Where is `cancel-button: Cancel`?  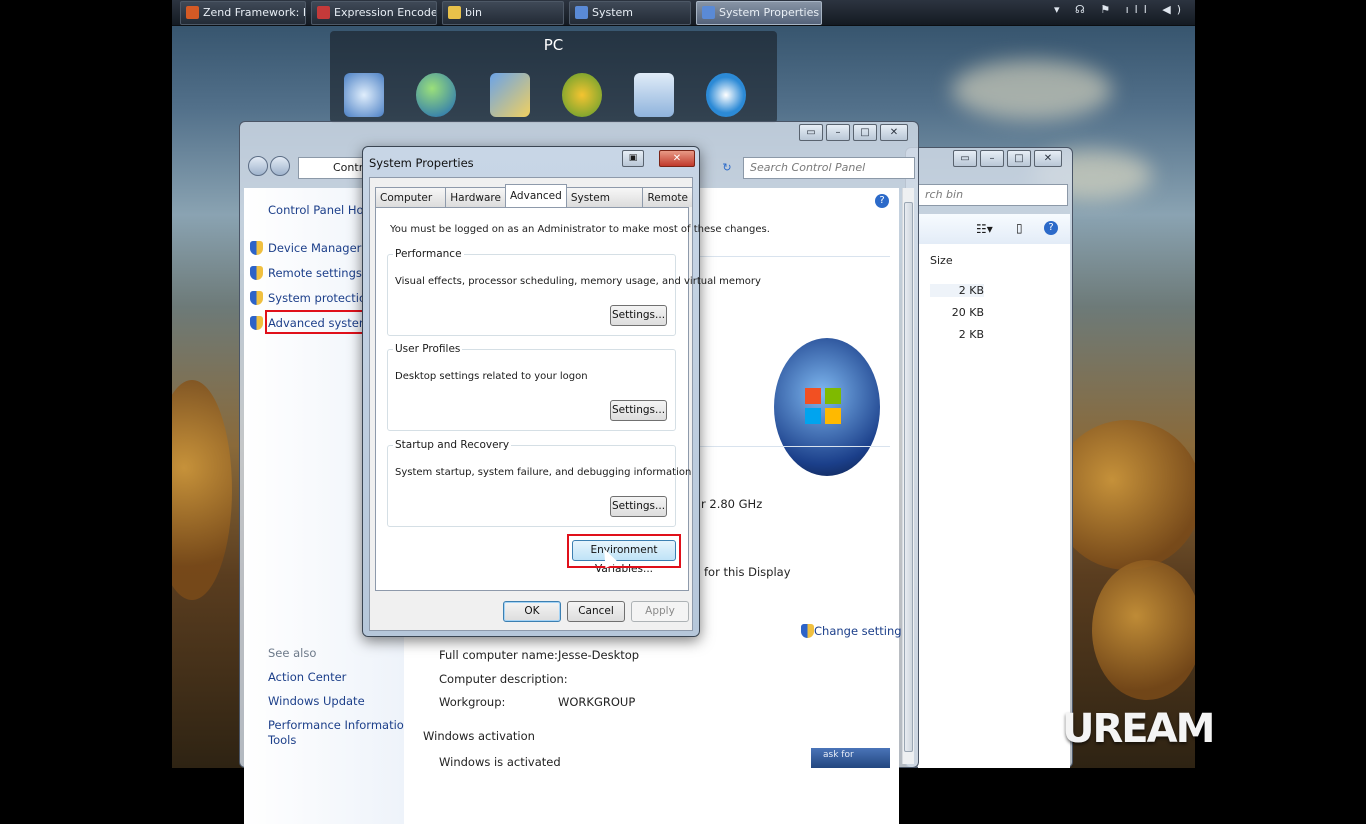 cancel-button: Cancel is located at coordinates (596, 611).